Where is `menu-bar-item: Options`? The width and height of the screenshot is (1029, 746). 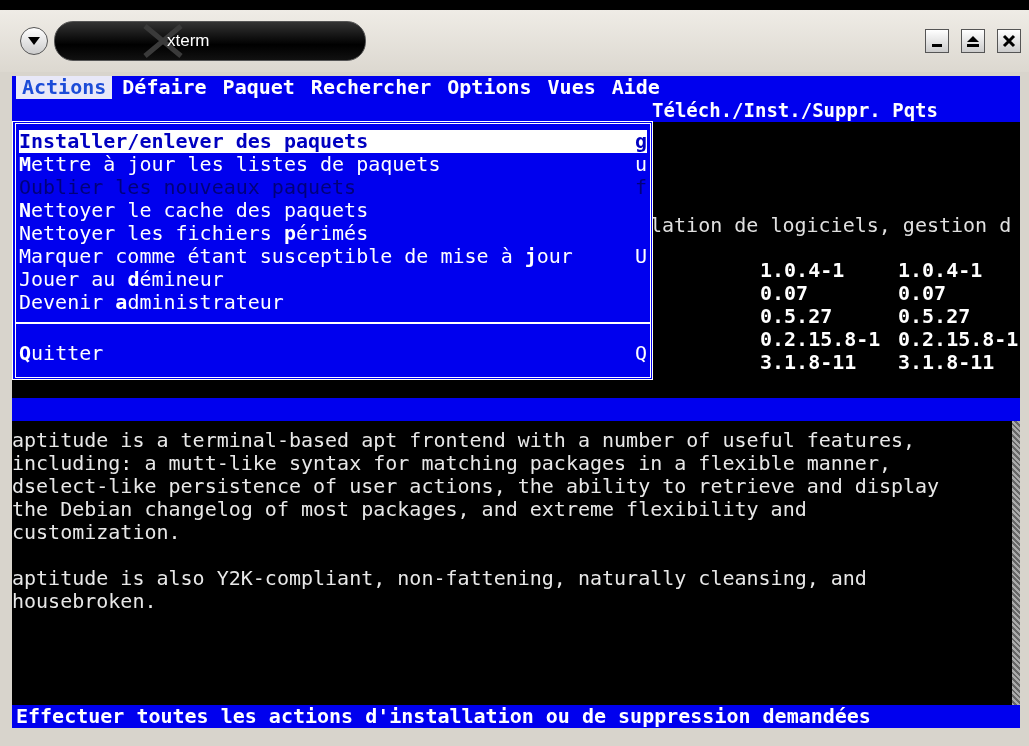 menu-bar-item: Options is located at coordinates (489, 87).